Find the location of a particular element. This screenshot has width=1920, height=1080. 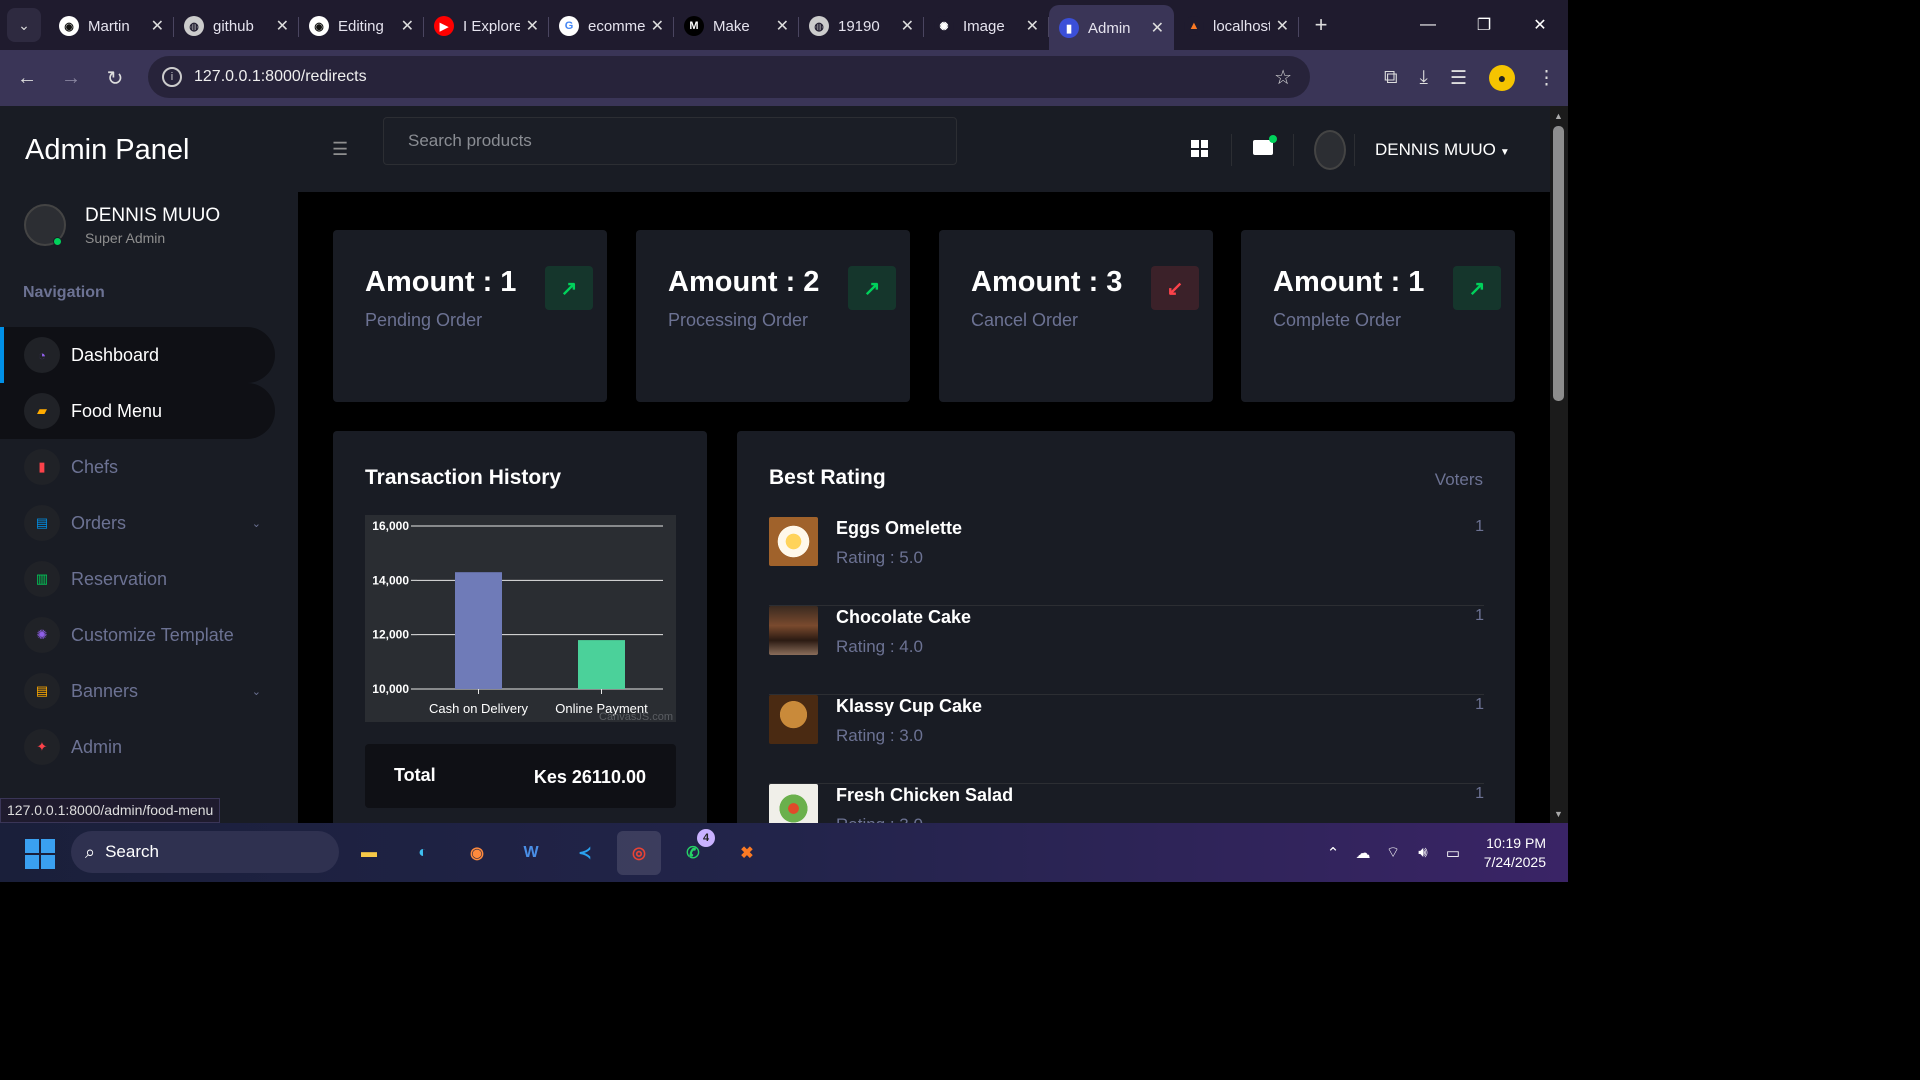

divider is located at coordinates (1231, 150).